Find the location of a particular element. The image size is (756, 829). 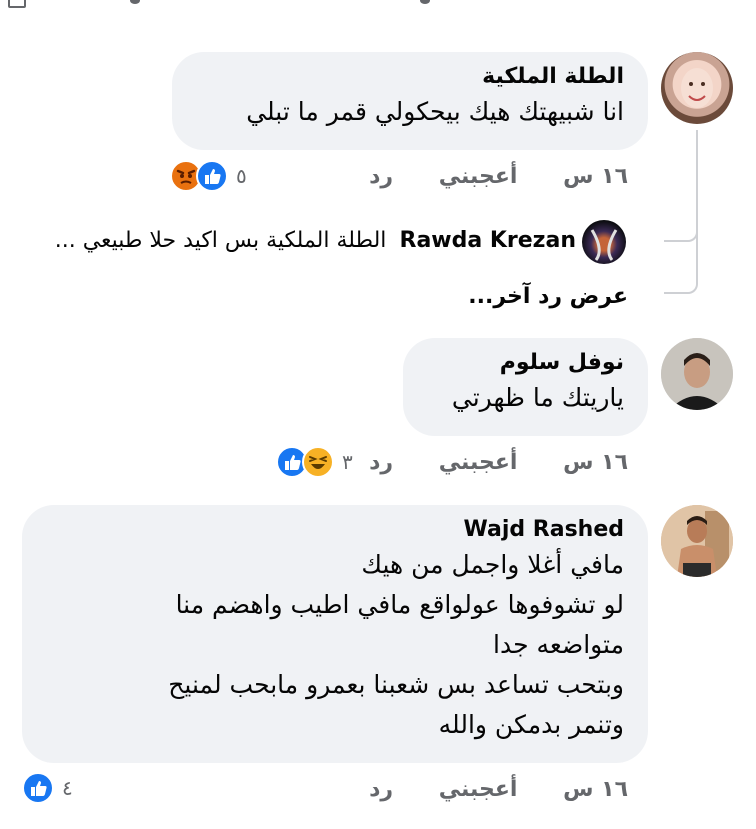

reaction-count: ٣ is located at coordinates (347, 462).